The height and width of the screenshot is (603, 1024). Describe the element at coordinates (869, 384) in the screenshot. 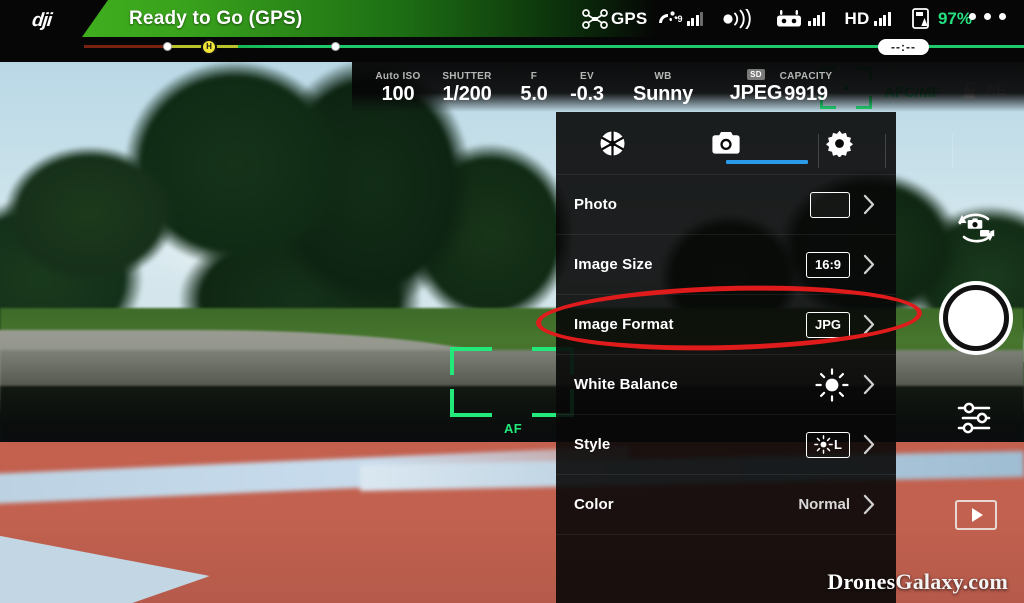

I see `row-white-balance-chevron-right-icon` at that location.